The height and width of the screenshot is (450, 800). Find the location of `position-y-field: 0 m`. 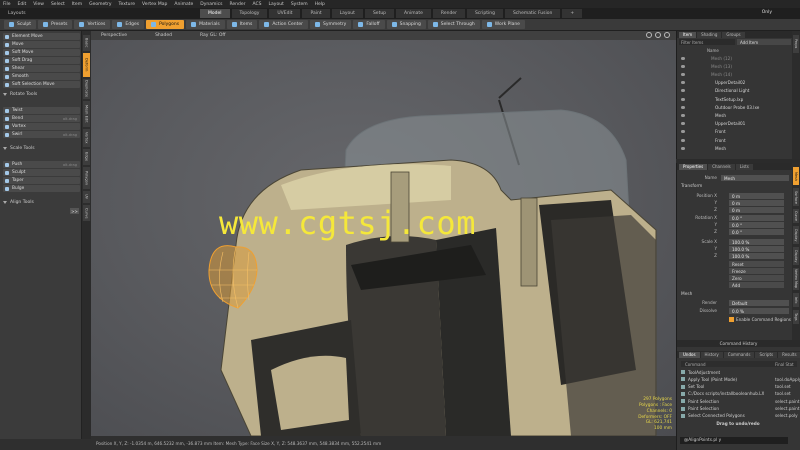

position-y-field: 0 m is located at coordinates (756, 203).